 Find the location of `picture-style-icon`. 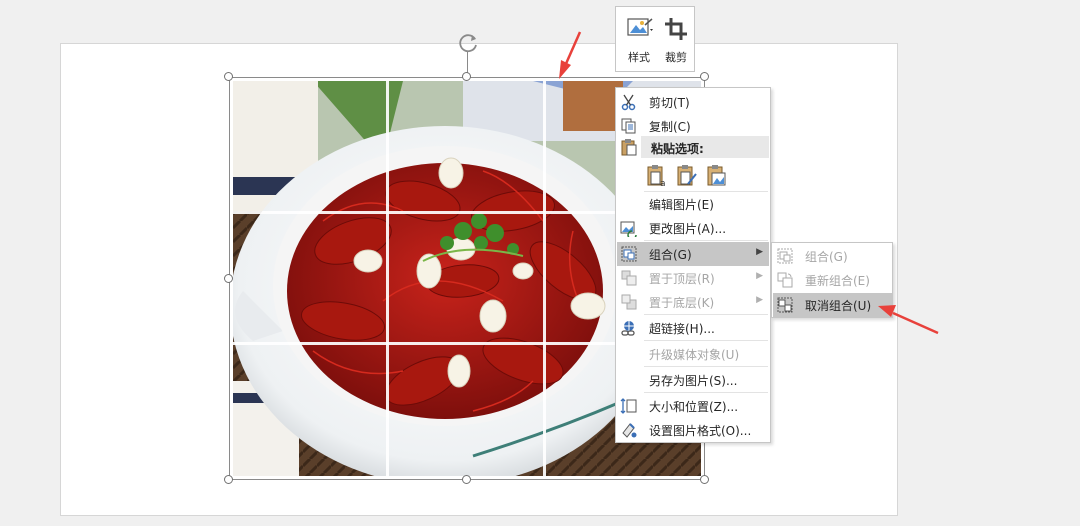

picture-style-icon is located at coordinates (640, 27).